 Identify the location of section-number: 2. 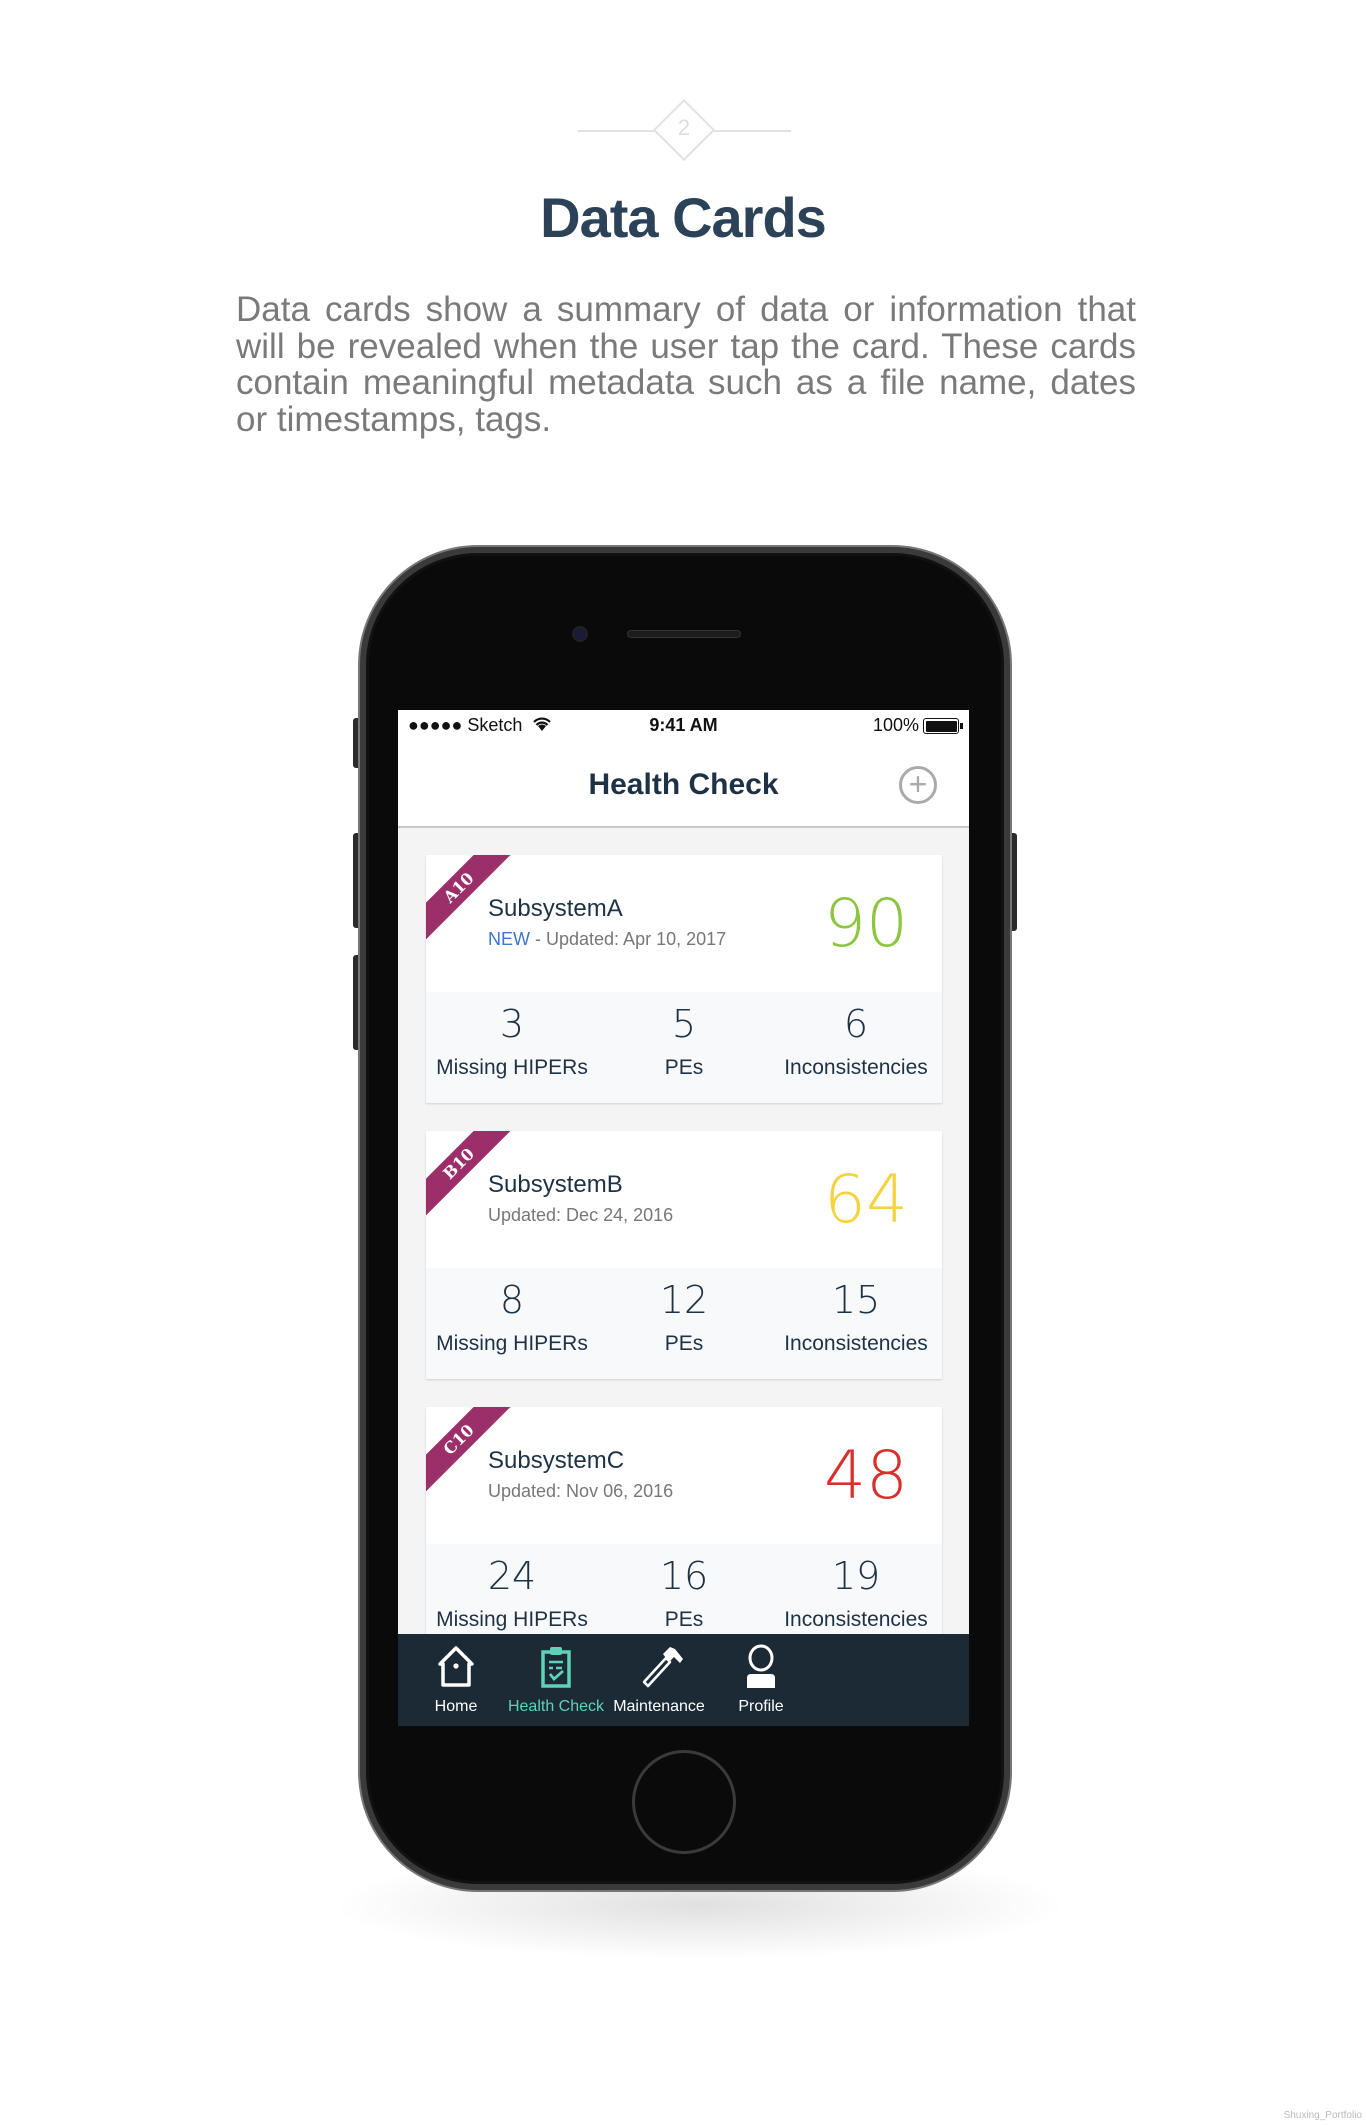
(684, 127).